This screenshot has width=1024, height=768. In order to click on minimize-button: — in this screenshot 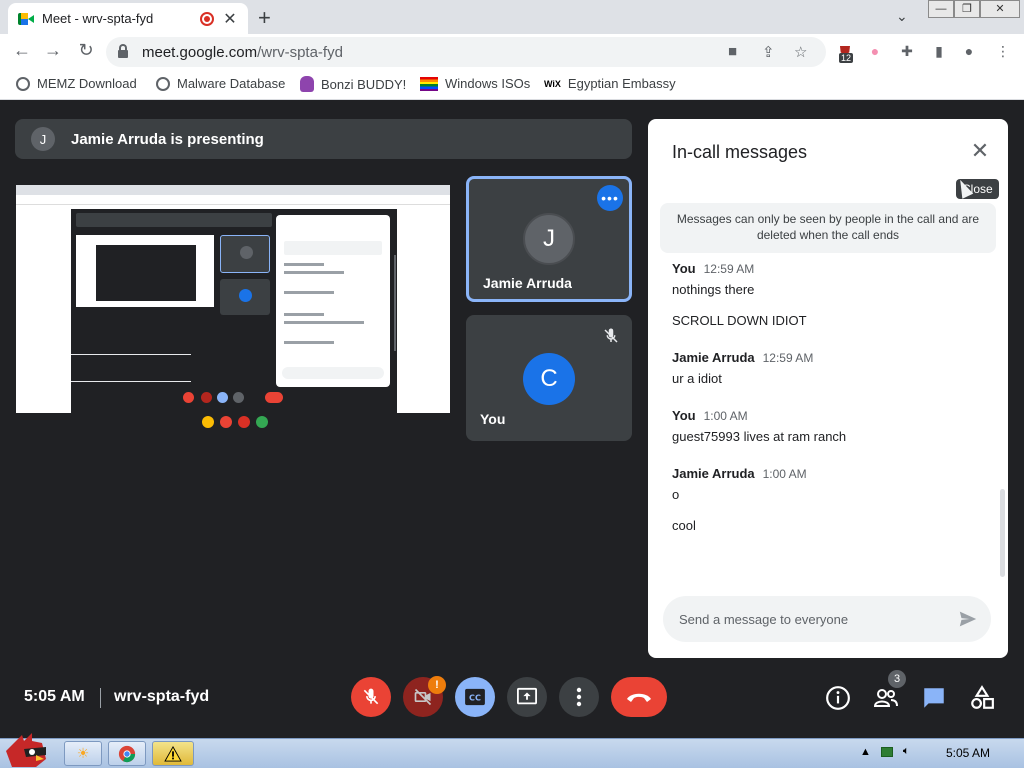, I will do `click(941, 9)`.